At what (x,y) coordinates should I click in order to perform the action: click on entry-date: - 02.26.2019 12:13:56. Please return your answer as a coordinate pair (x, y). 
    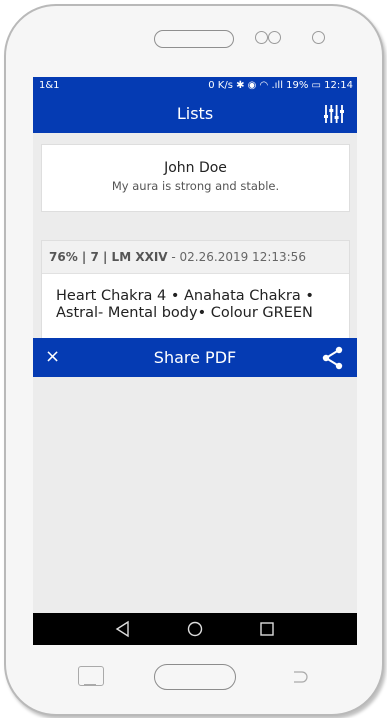
    Looking at the image, I should click on (236, 257).